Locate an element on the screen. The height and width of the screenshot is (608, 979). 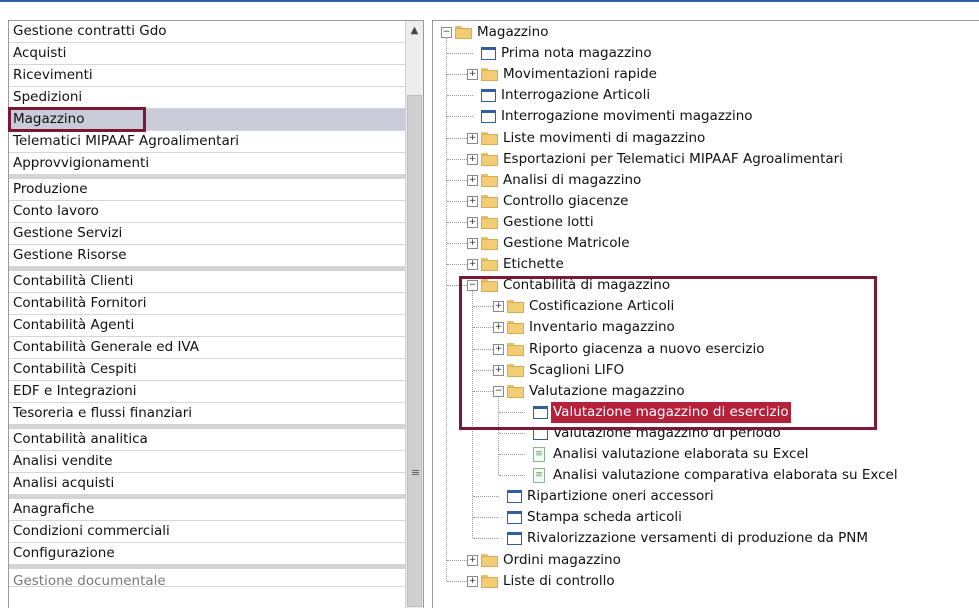
menu-item: Contabilità analitica is located at coordinates (207, 440).